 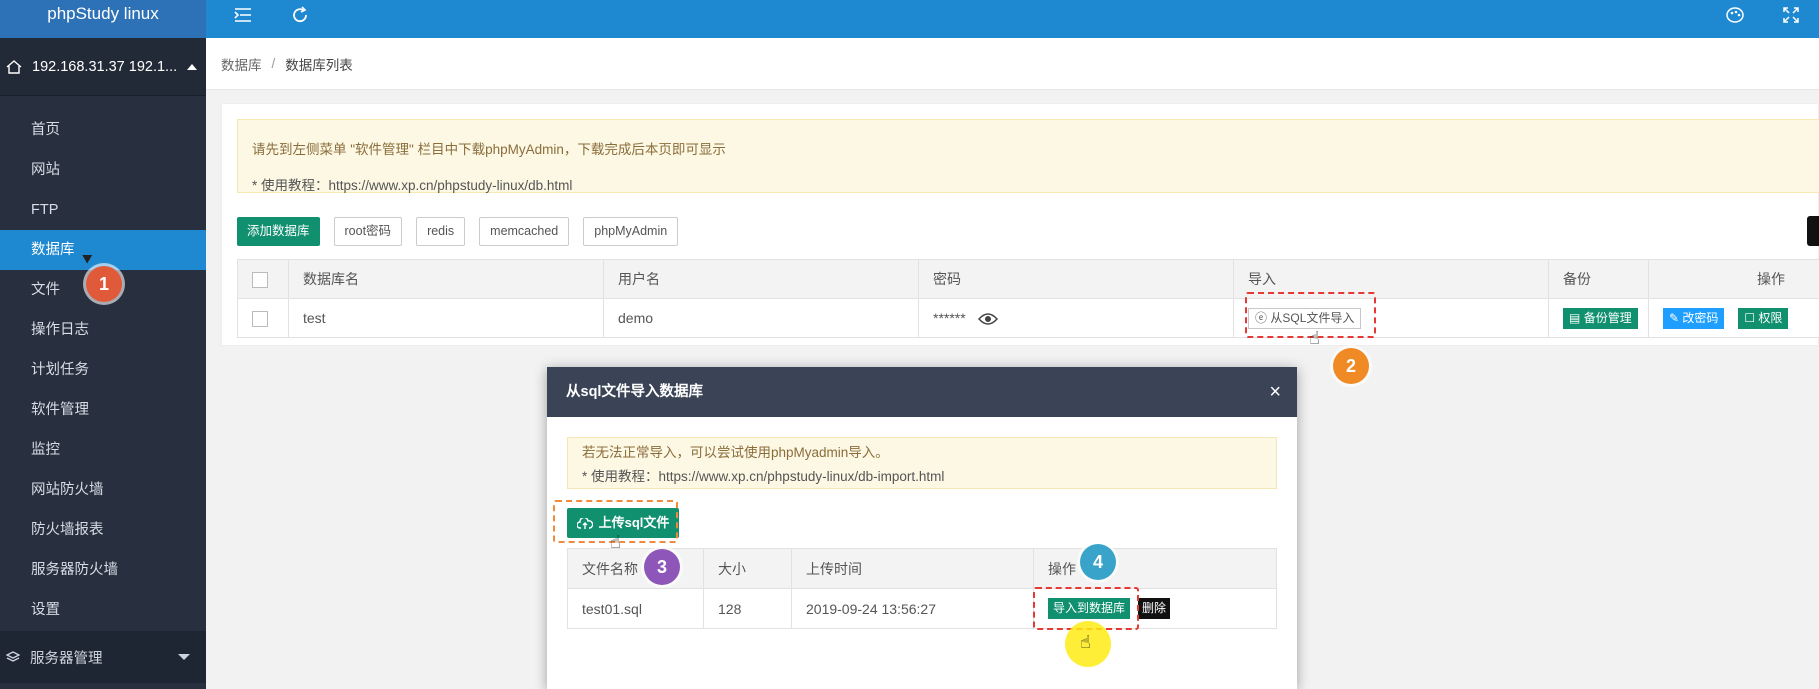 What do you see at coordinates (1575, 317) in the screenshot?
I see `backup-icon: ▤` at bounding box center [1575, 317].